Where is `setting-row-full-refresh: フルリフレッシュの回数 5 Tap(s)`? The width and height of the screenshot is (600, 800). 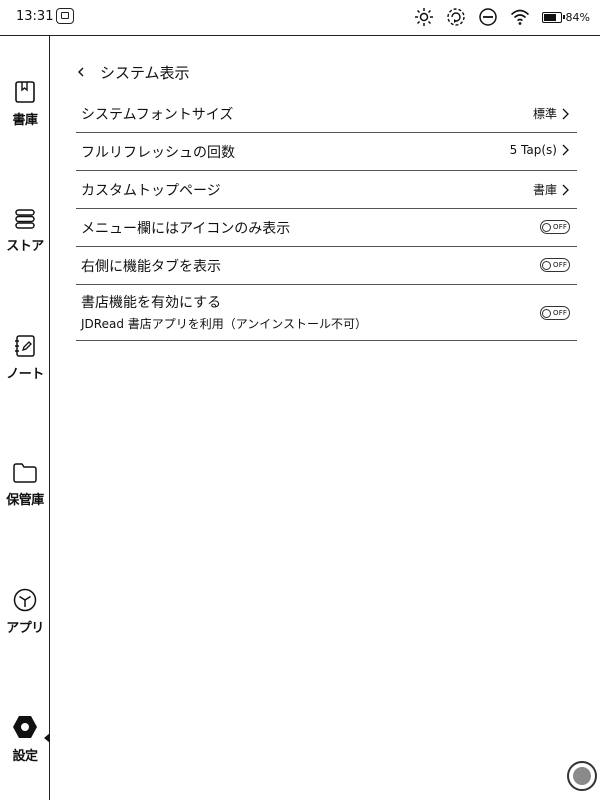
setting-row-full-refresh: フルリフレッシュの回数 5 Tap(s) is located at coordinates (326, 152).